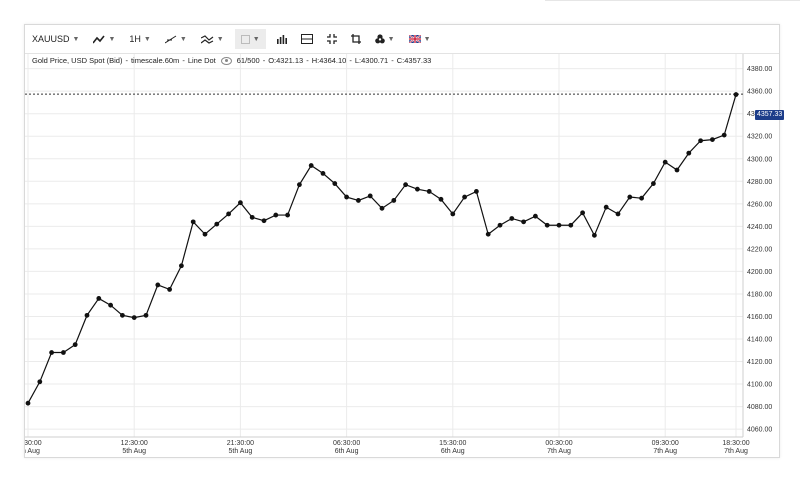 The width and height of the screenshot is (800, 477). What do you see at coordinates (759, 227) in the screenshot?
I see `y-tick-label: 4240.00` at bounding box center [759, 227].